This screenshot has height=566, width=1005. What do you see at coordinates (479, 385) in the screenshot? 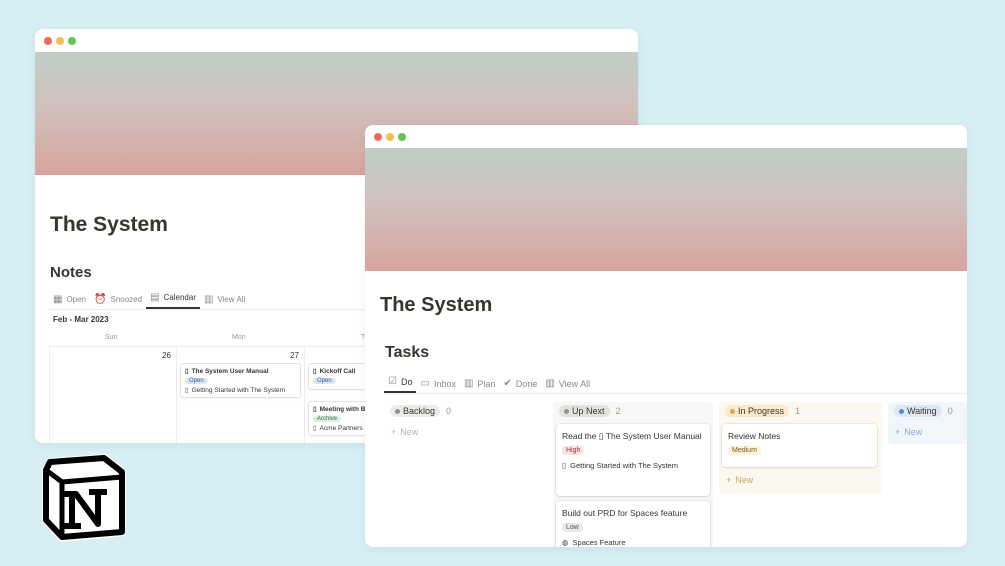
I see `tab-plan: ▥ Plan` at bounding box center [479, 385].